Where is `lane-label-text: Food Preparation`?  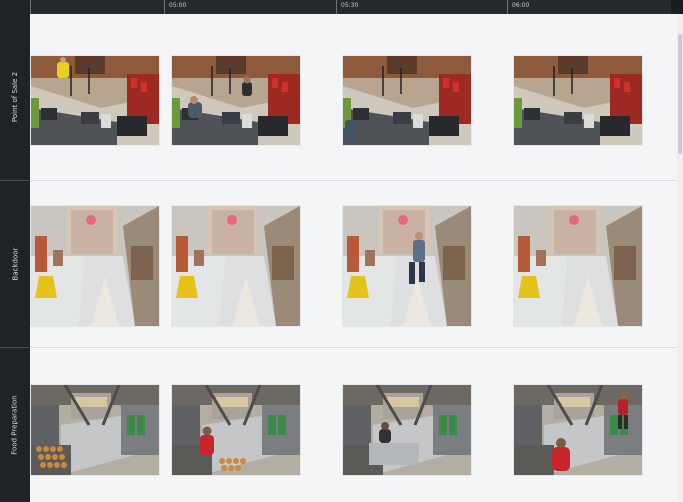
lane-label-text: Food Preparation is located at coordinates (15, 425).